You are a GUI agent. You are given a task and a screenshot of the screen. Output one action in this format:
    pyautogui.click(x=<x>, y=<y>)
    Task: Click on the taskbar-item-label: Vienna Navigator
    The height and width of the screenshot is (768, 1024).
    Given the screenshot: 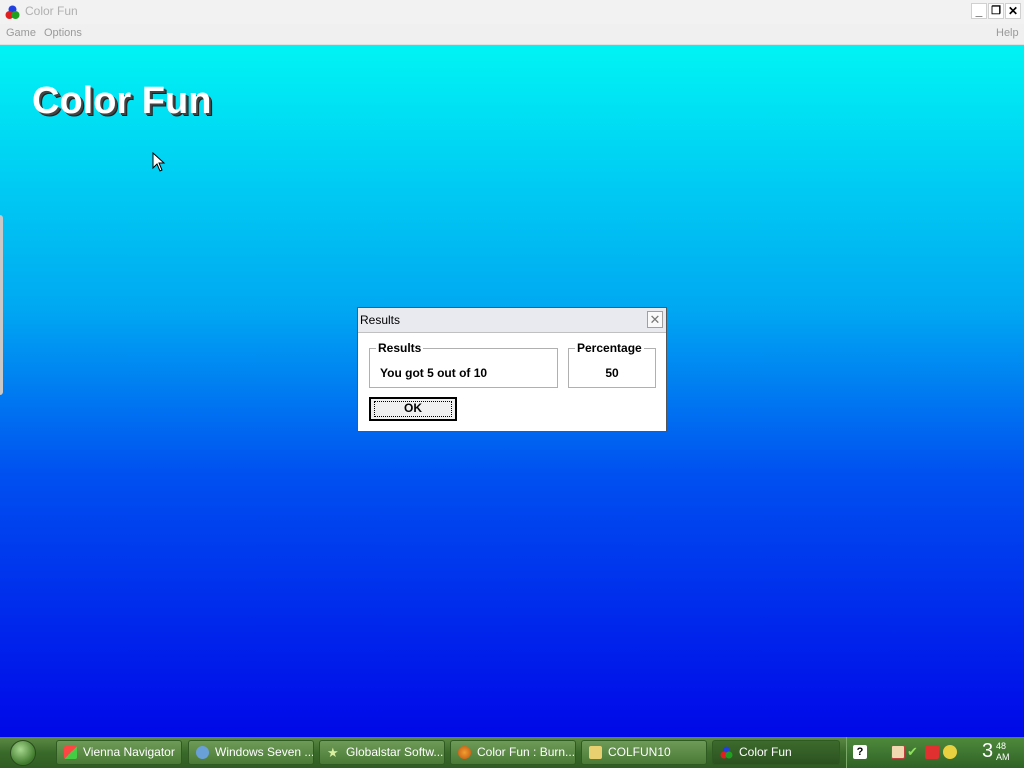 What is the action you would take?
    pyautogui.click(x=129, y=752)
    